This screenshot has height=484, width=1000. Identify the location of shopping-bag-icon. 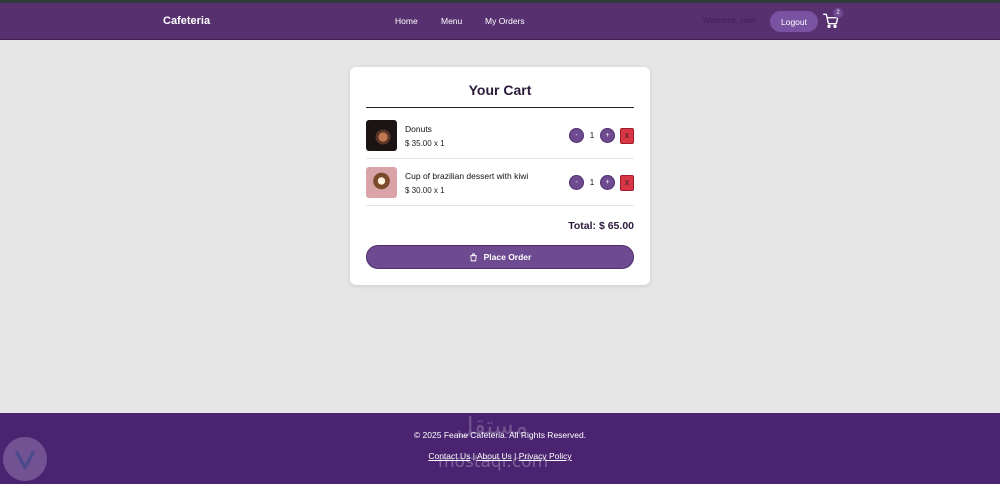
(473, 256).